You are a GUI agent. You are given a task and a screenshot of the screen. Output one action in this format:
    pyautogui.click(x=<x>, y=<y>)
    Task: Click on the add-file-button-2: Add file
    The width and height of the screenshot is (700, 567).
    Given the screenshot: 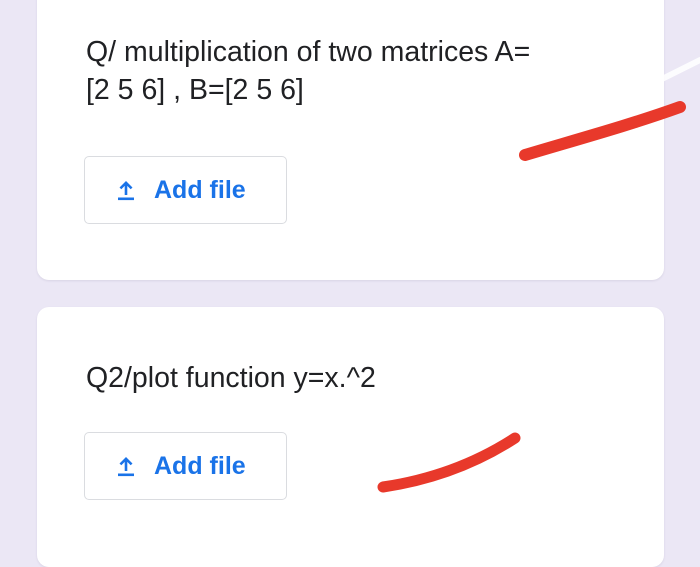 What is the action you would take?
    pyautogui.click(x=185, y=466)
    